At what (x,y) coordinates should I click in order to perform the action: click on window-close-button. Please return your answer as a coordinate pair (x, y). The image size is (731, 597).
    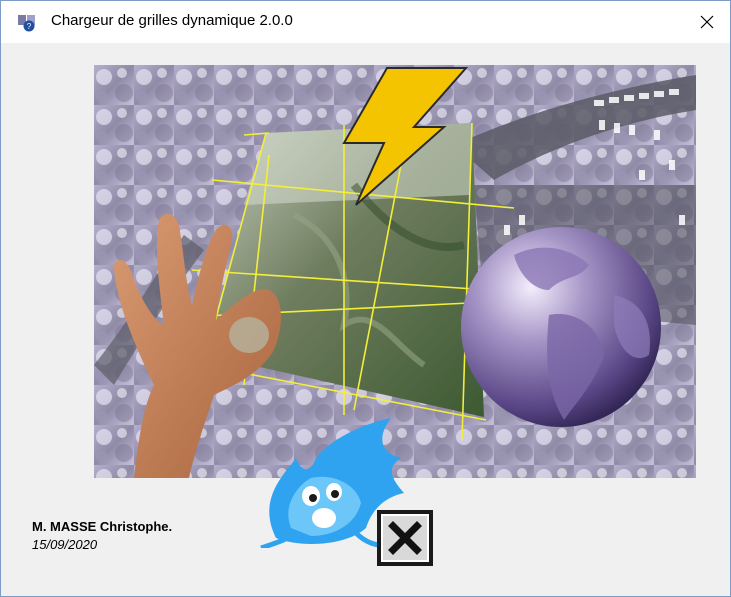
    Looking at the image, I should click on (707, 22).